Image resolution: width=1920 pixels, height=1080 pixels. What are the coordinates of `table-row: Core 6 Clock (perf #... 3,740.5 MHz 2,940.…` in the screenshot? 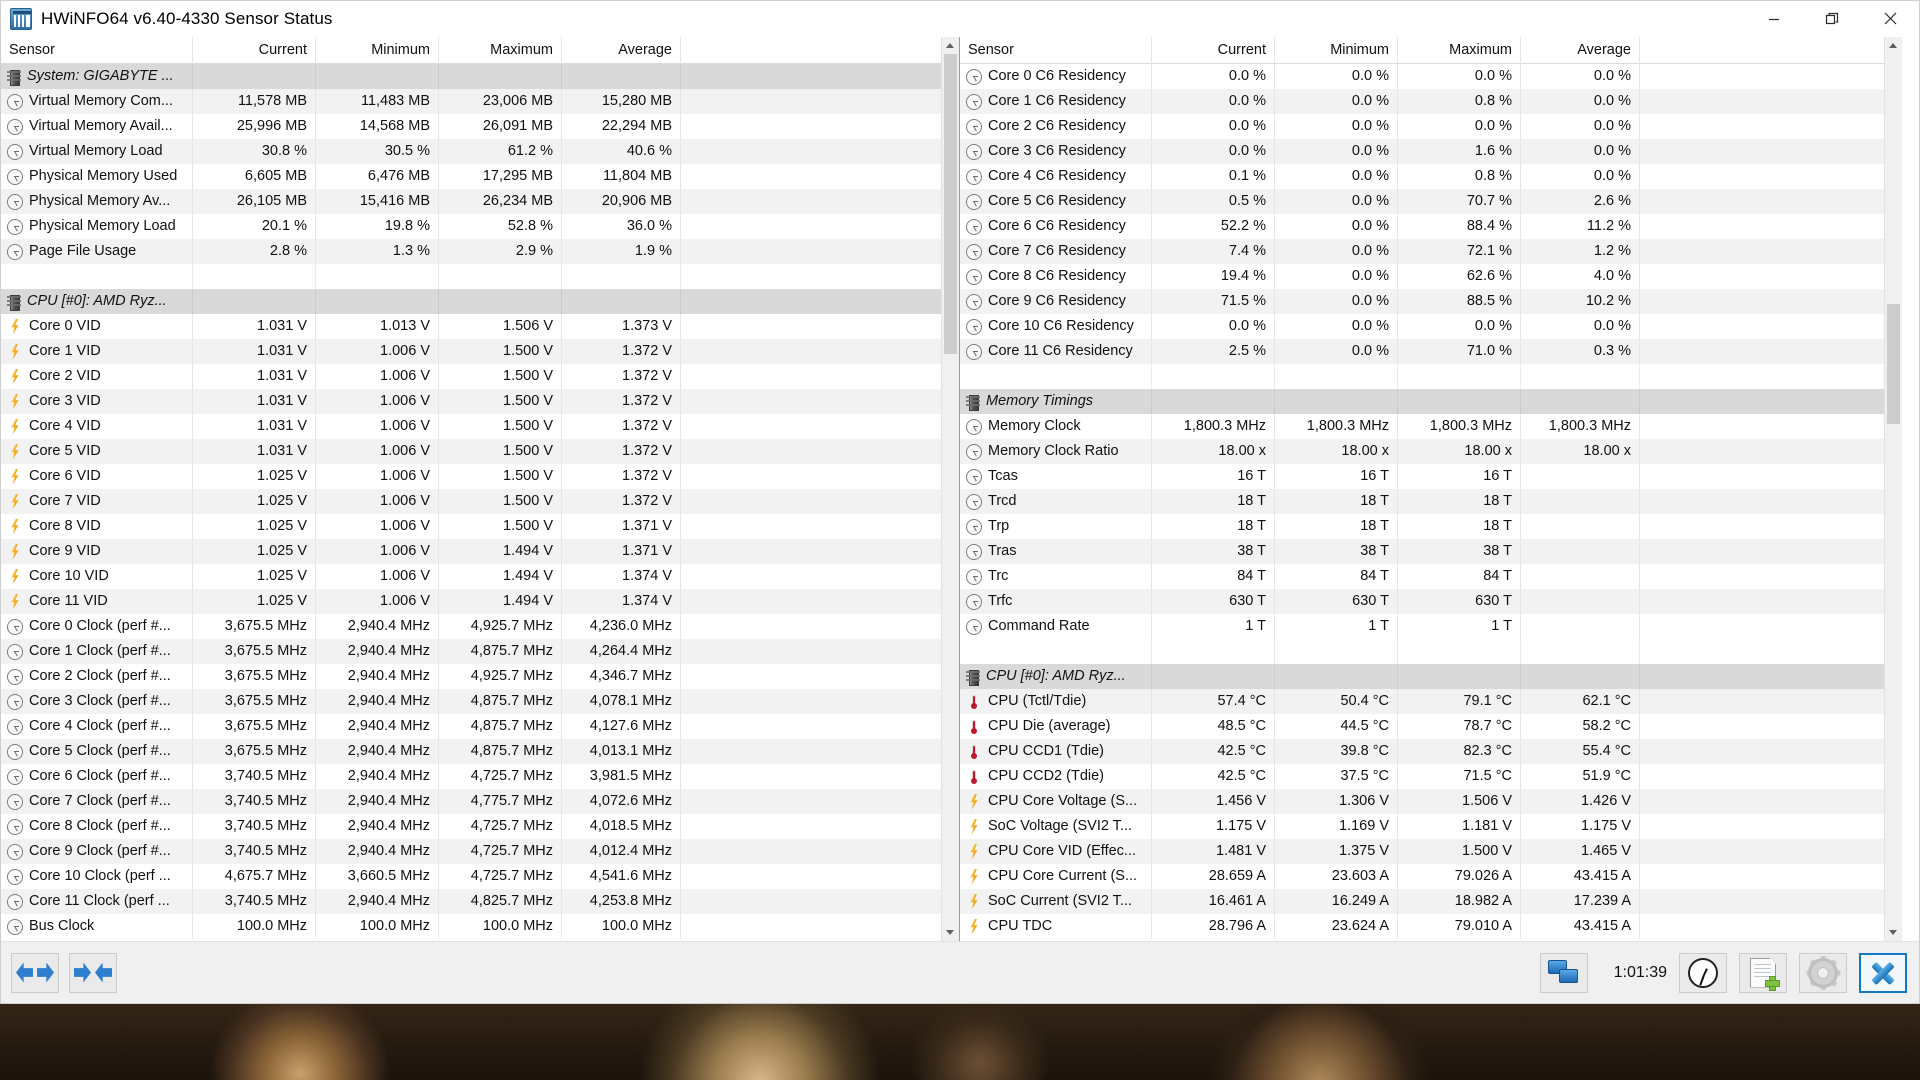 It's located at (479, 776).